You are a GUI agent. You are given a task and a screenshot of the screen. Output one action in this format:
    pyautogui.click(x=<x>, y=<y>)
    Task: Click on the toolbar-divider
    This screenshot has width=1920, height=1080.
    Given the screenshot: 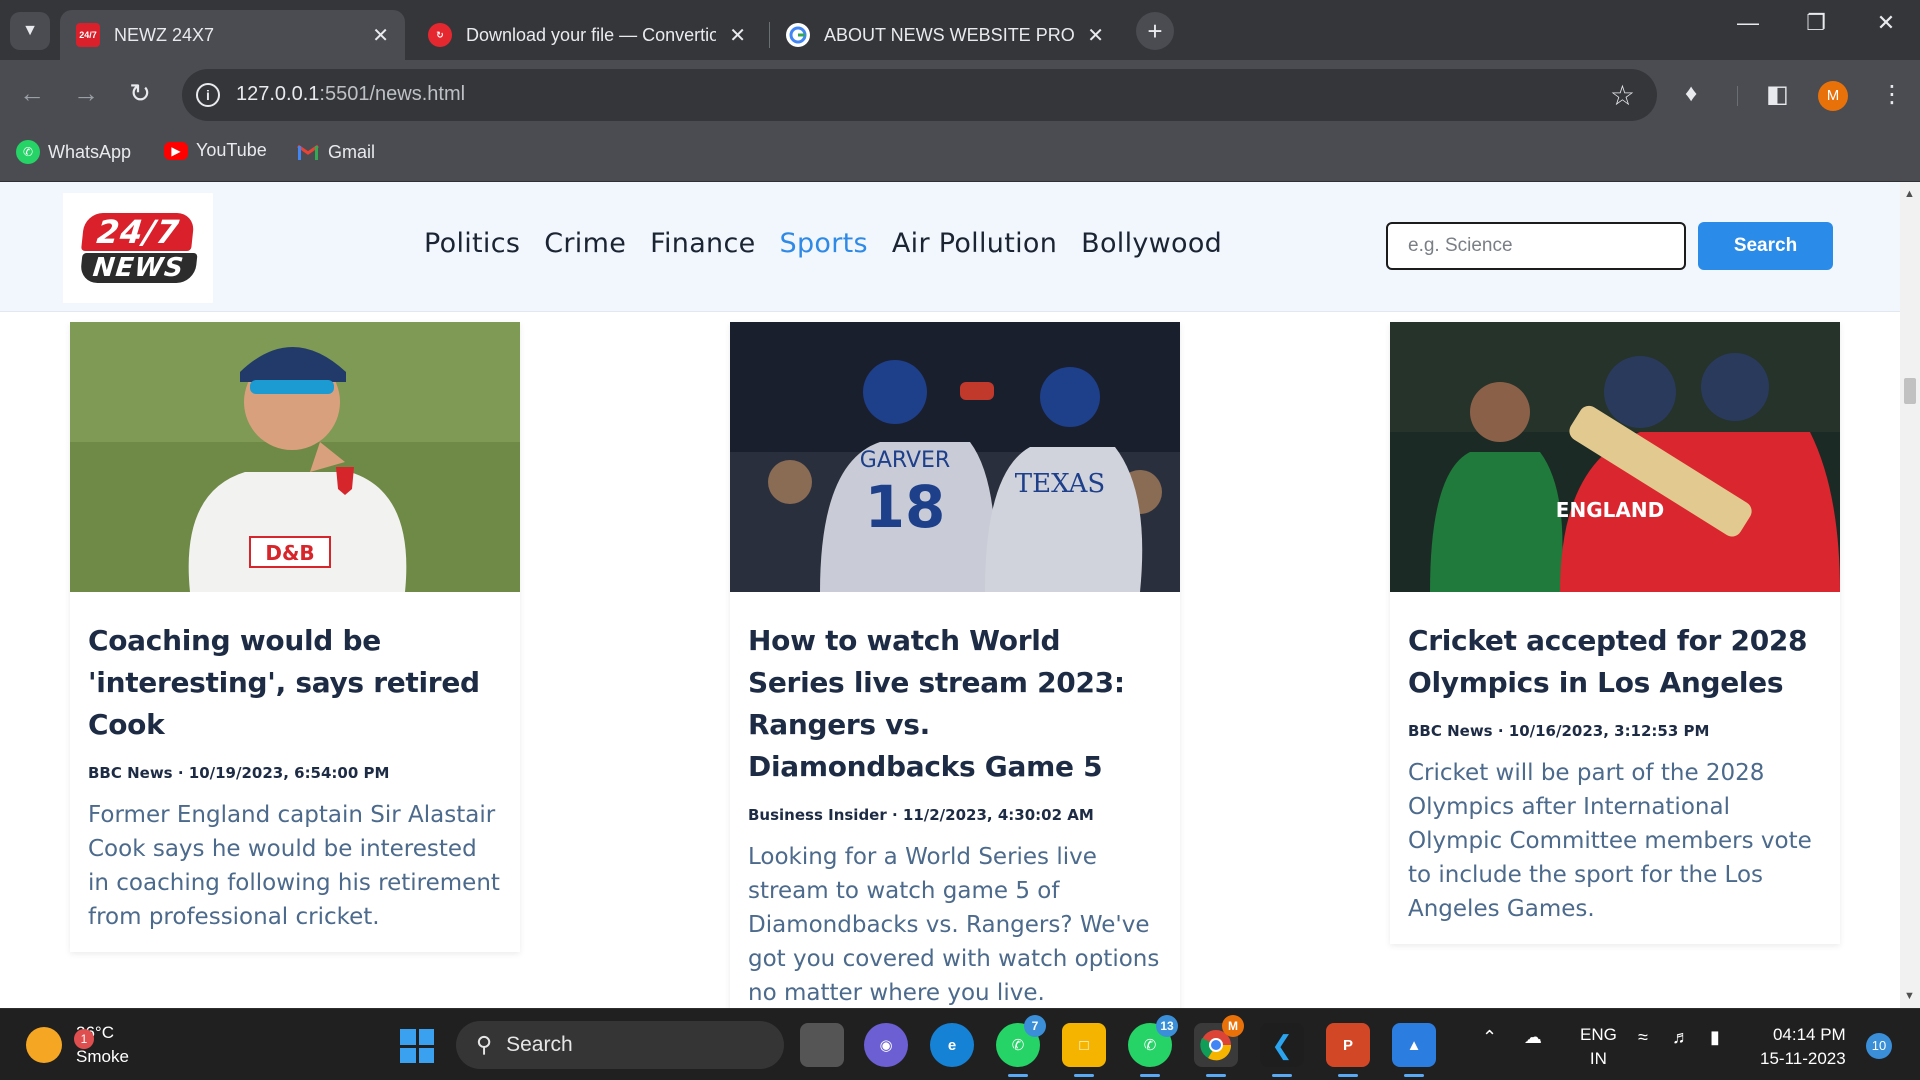 What is the action you would take?
    pyautogui.click(x=1737, y=96)
    